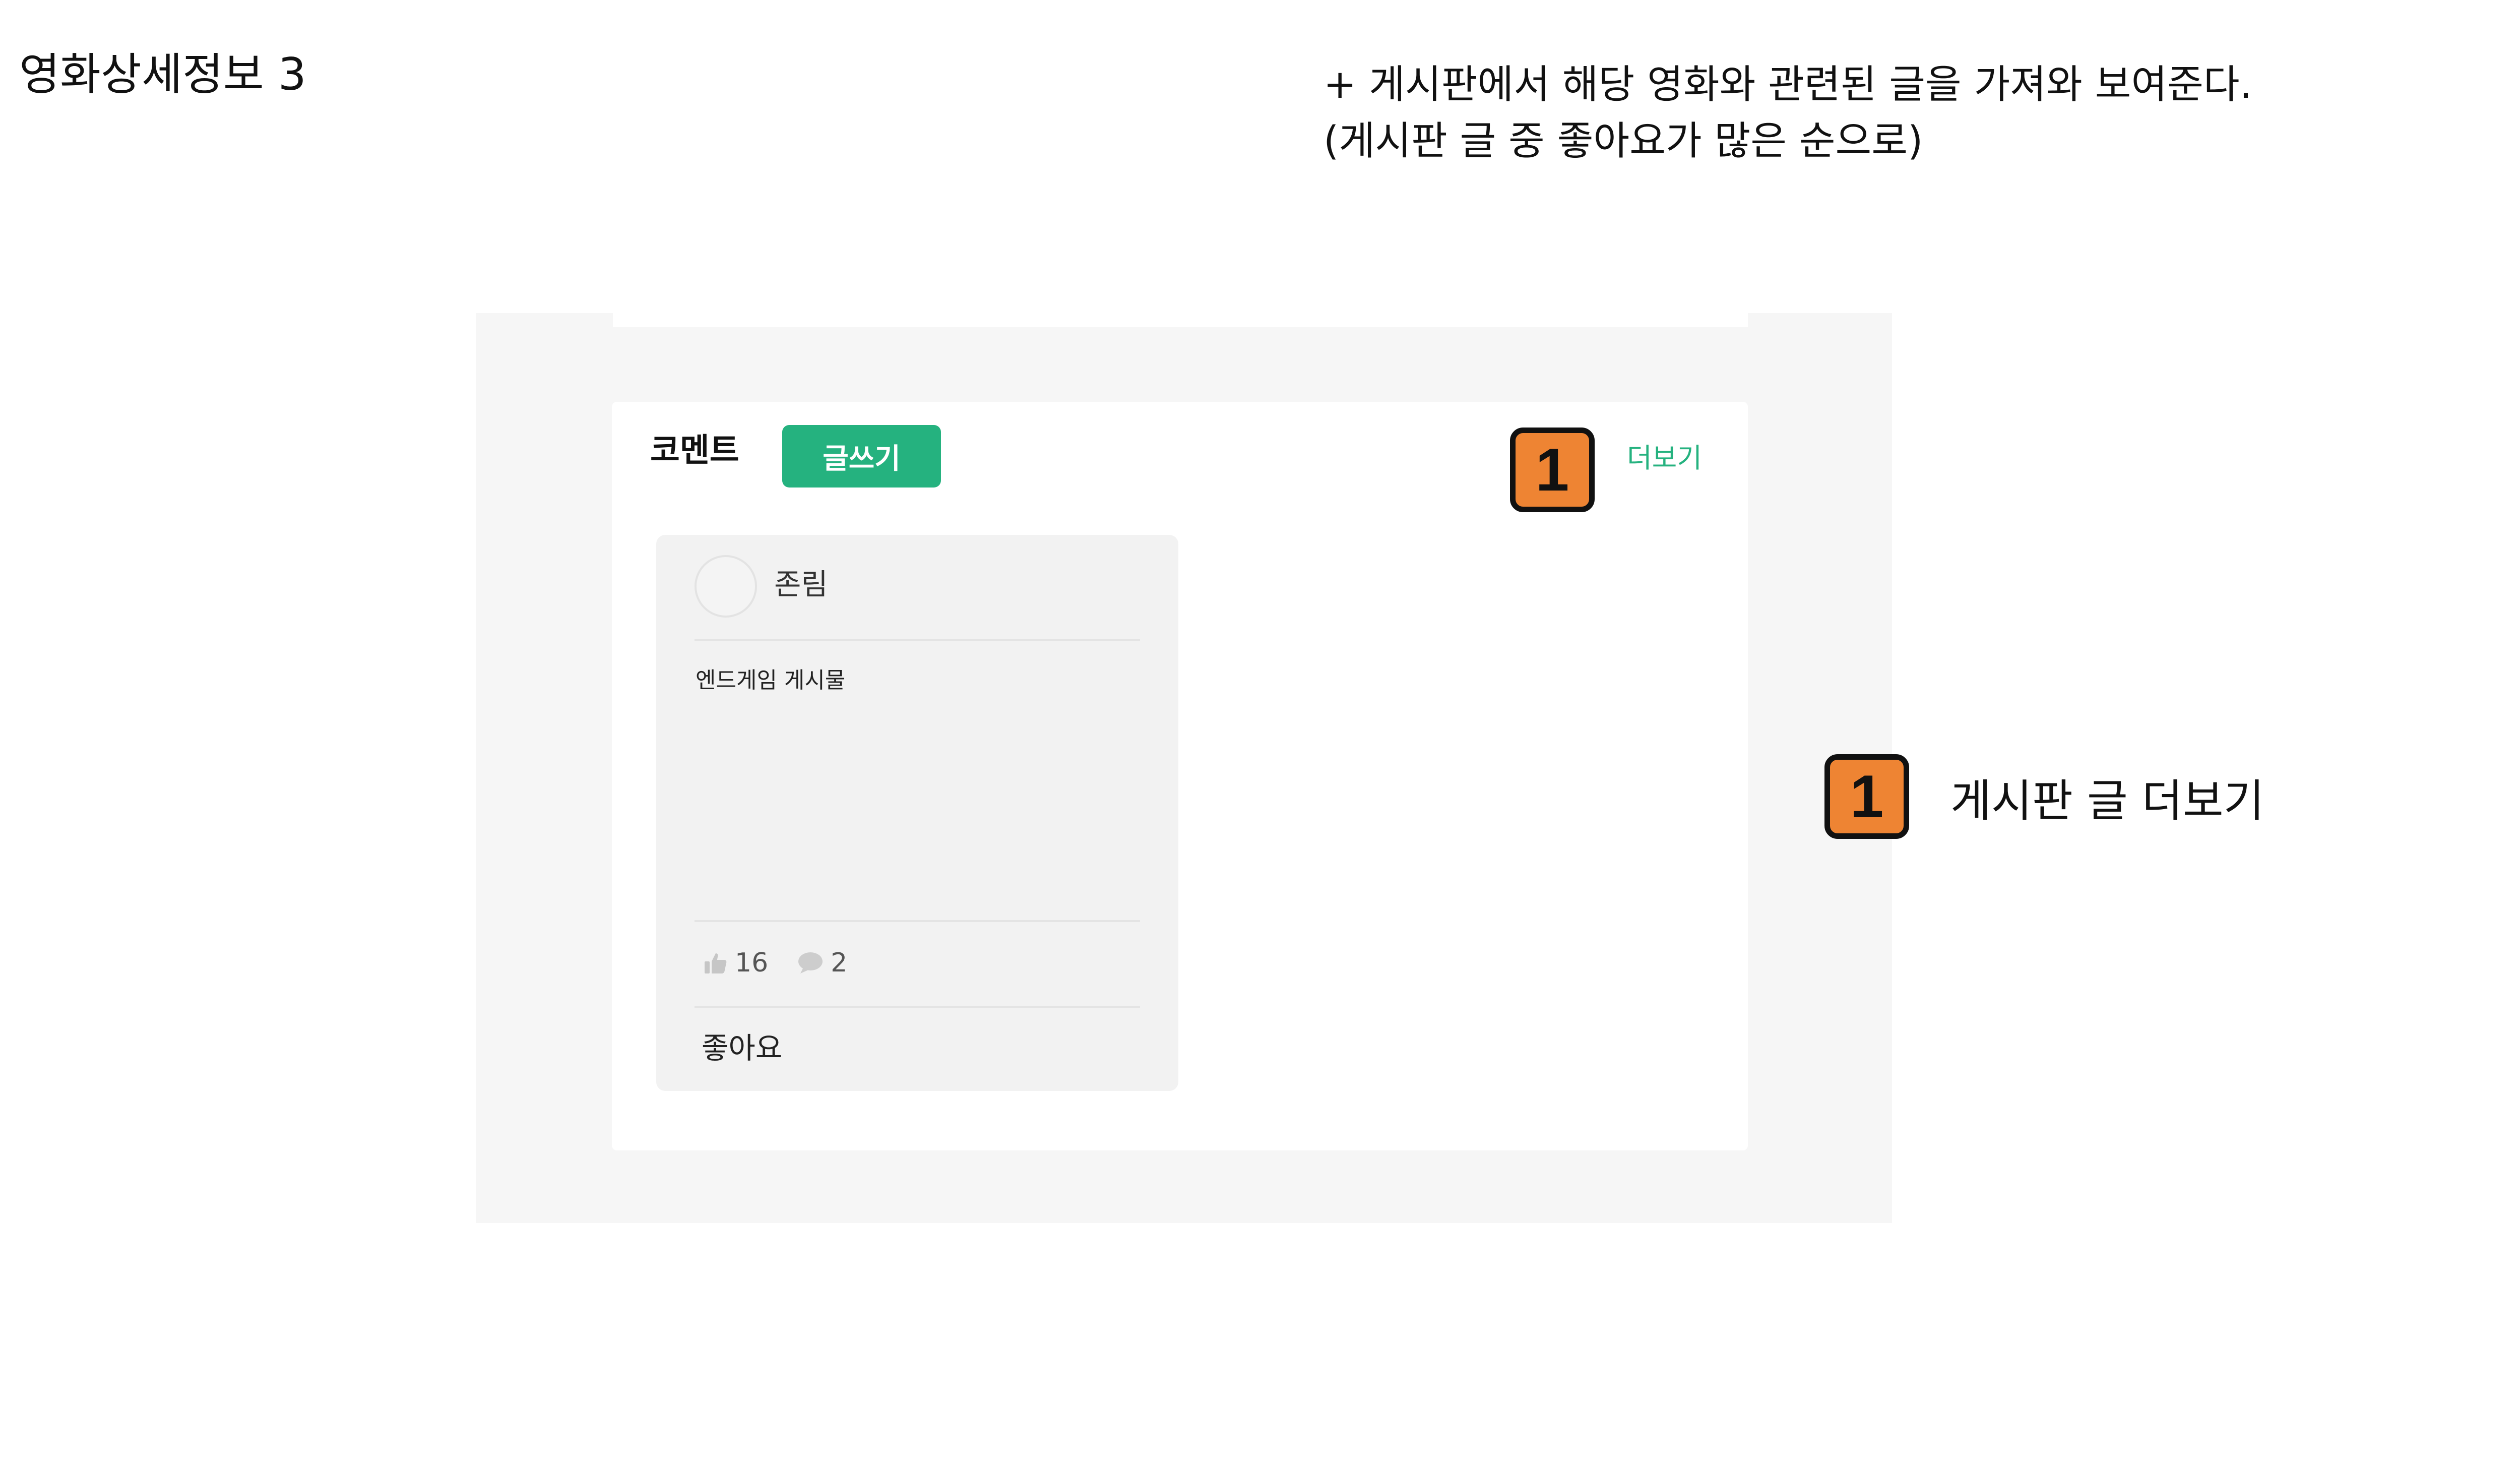 The height and width of the screenshot is (1462, 2520). I want to click on avatar, so click(726, 586).